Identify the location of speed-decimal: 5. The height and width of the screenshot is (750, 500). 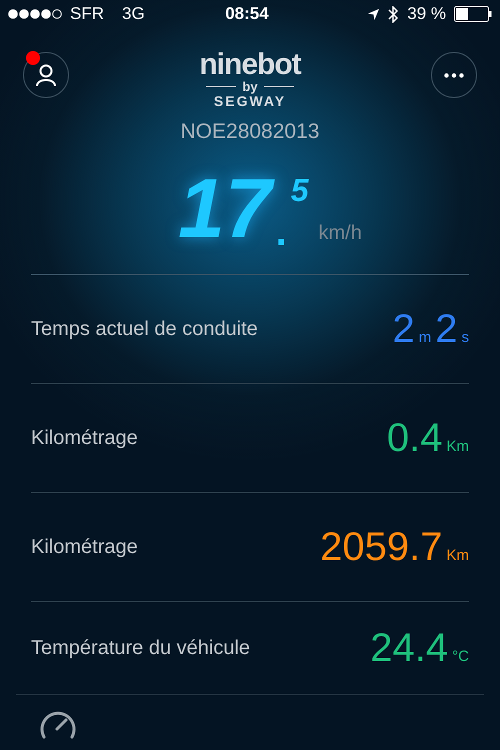
(299, 190).